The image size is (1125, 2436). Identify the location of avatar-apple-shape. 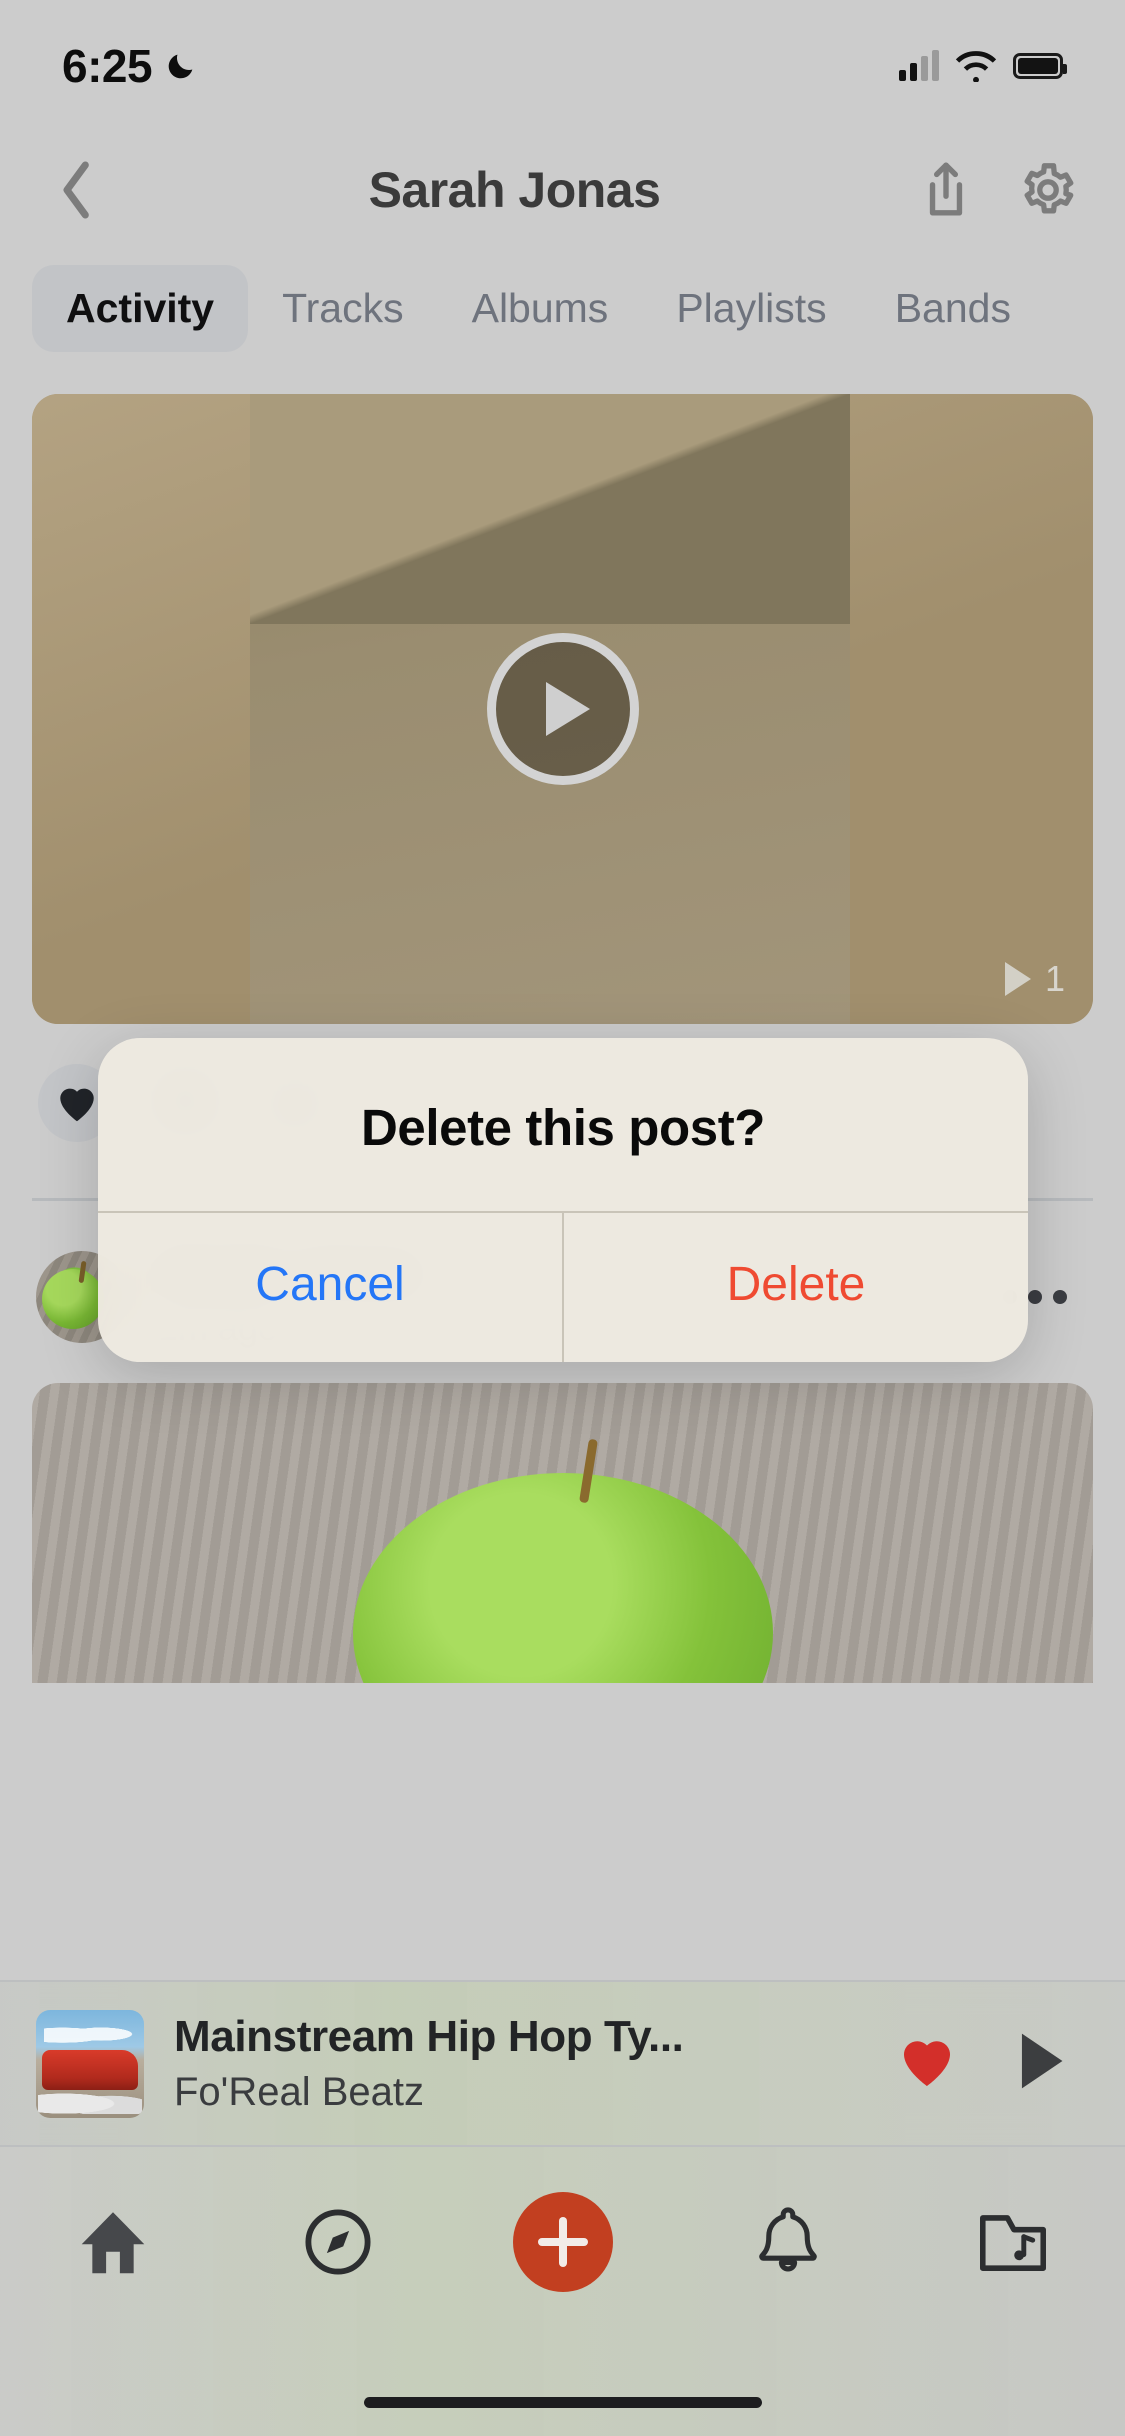
(73, 1299).